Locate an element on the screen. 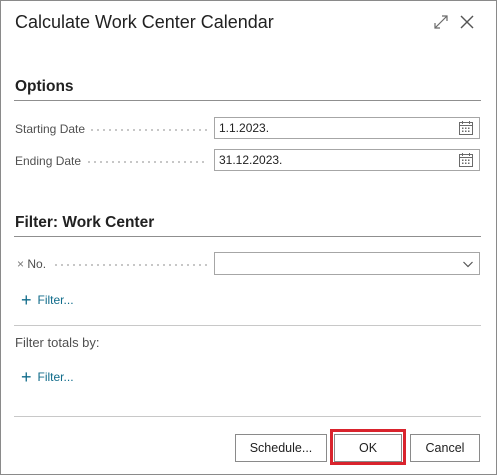  expand-button is located at coordinates (441, 22).